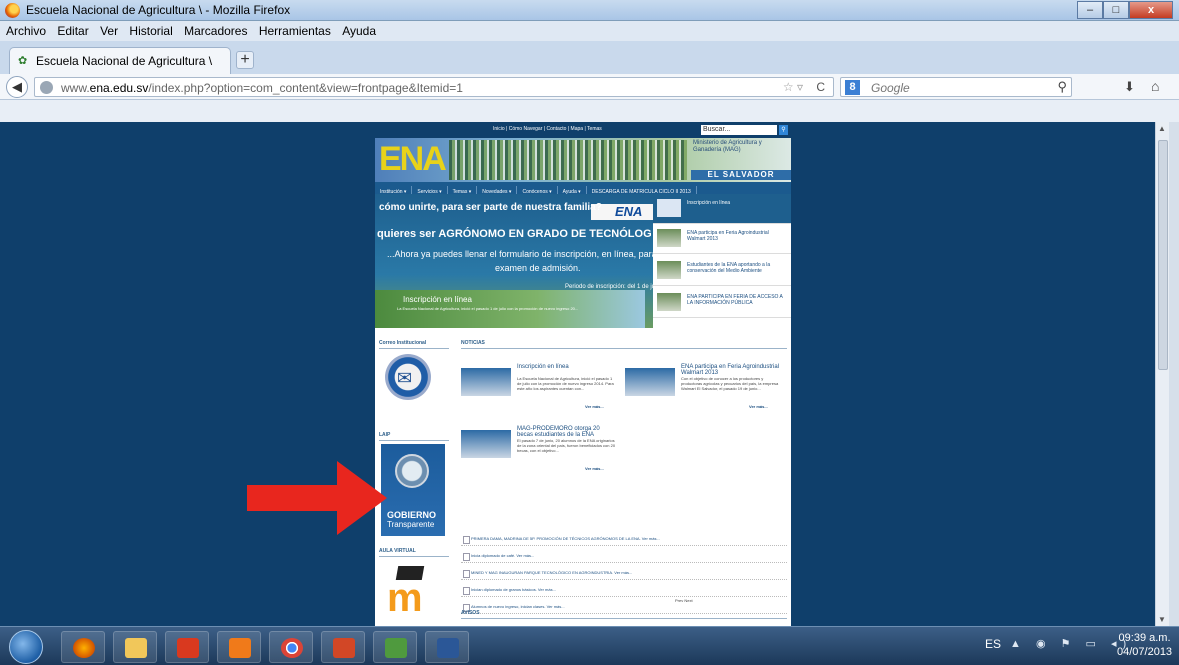  What do you see at coordinates (684, 600) in the screenshot?
I see `prev-next-pager: Prev Next` at bounding box center [684, 600].